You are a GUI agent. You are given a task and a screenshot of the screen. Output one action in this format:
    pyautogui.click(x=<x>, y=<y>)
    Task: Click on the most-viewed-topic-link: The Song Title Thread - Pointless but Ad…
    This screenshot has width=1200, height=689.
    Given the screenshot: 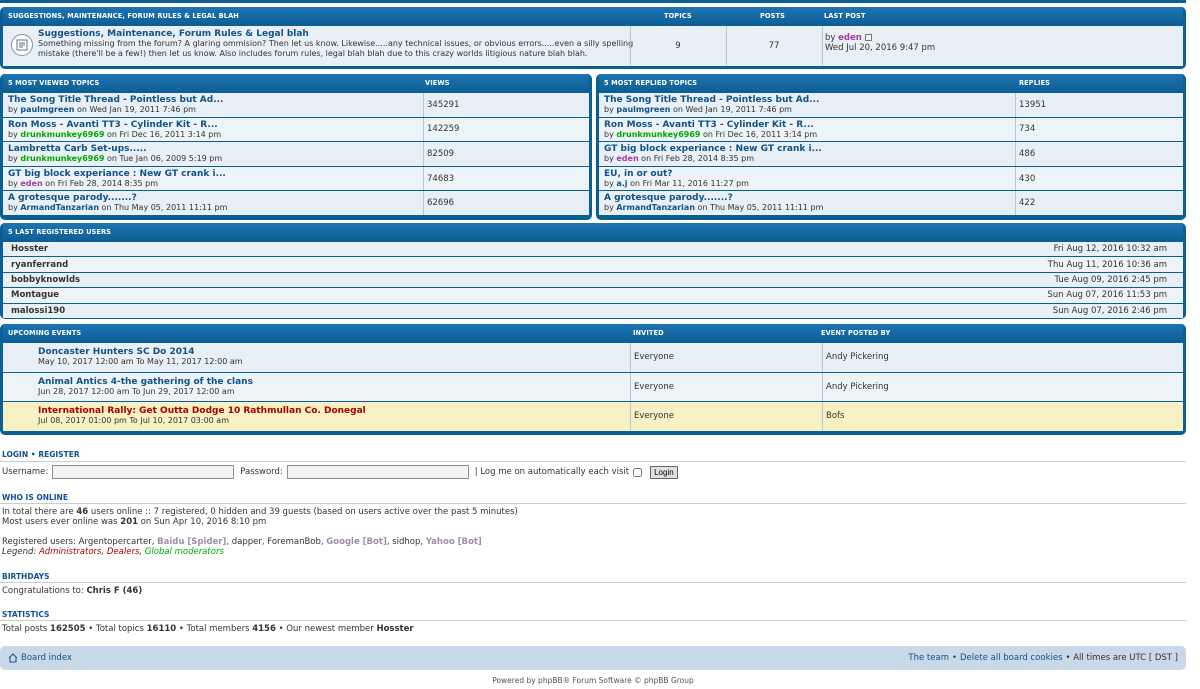 What is the action you would take?
    pyautogui.click(x=208, y=100)
    